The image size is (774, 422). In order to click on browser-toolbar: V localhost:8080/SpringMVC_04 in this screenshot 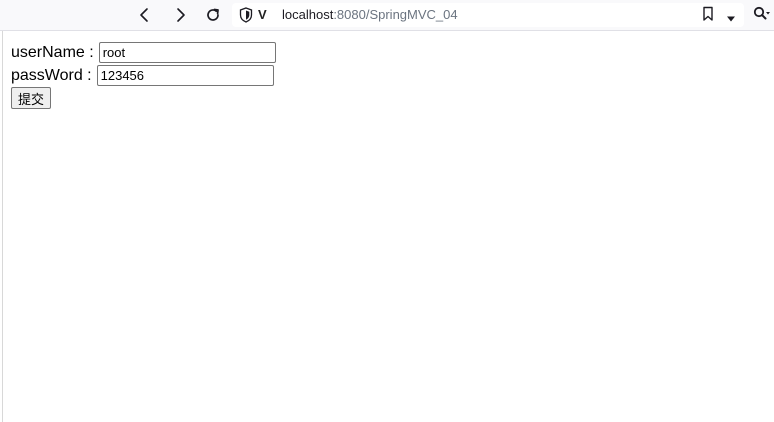, I will do `click(387, 15)`.